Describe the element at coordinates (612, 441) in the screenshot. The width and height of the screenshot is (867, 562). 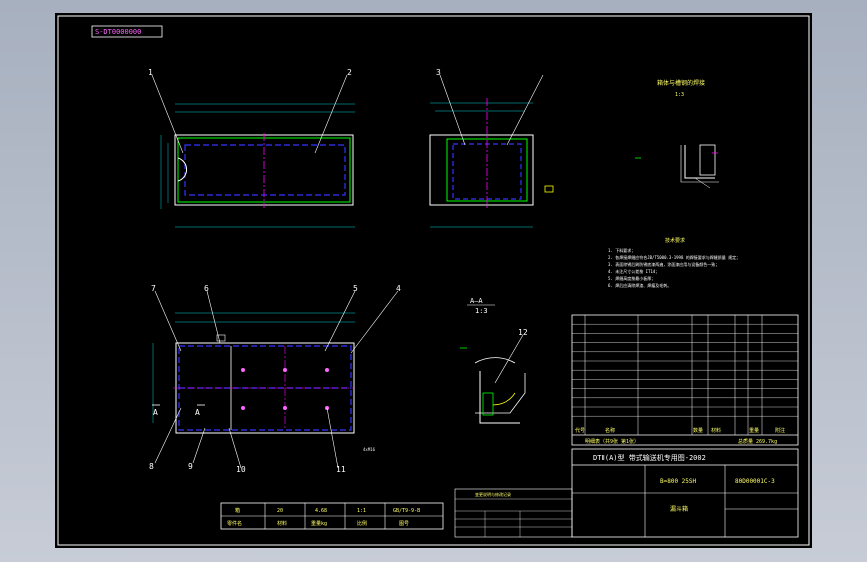
I see `bom-footer-left: 明细表（共9张 第1张）` at that location.